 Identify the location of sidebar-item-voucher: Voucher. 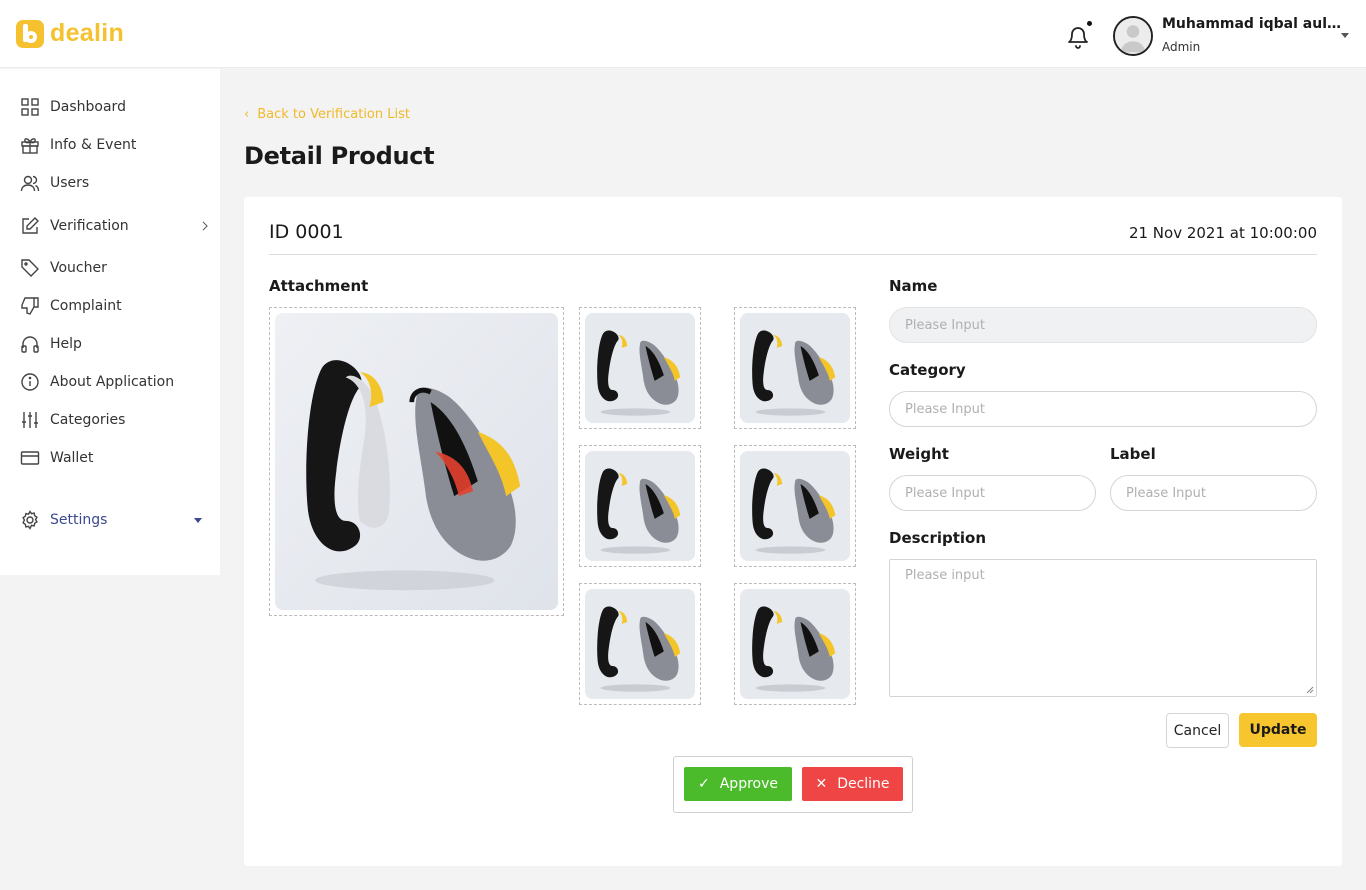
(116, 268).